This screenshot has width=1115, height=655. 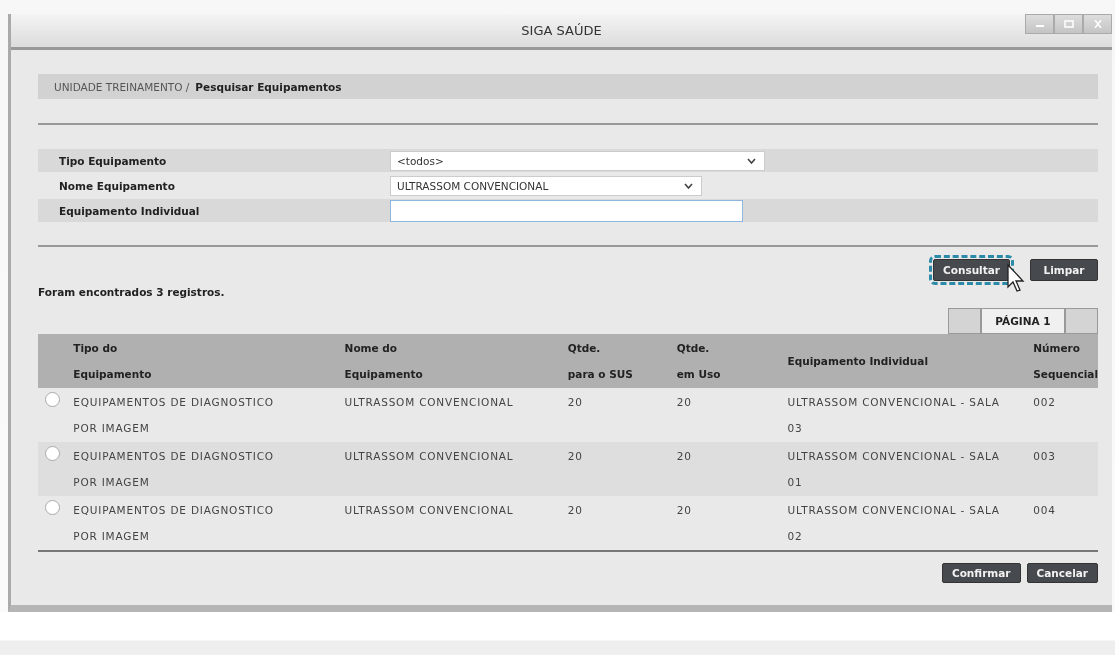 I want to click on maximize-button, so click(x=1068, y=24).